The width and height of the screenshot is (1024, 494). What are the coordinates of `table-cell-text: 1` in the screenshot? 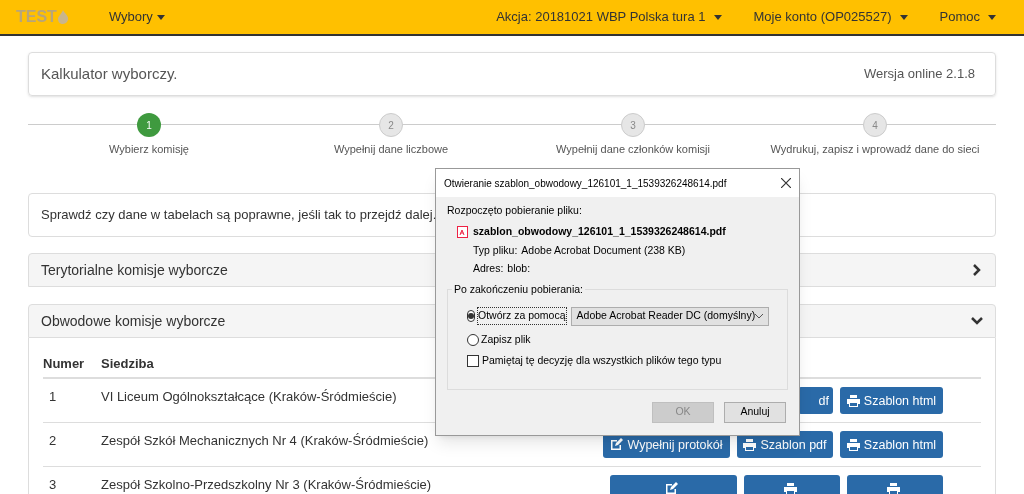 It's located at (53, 397).